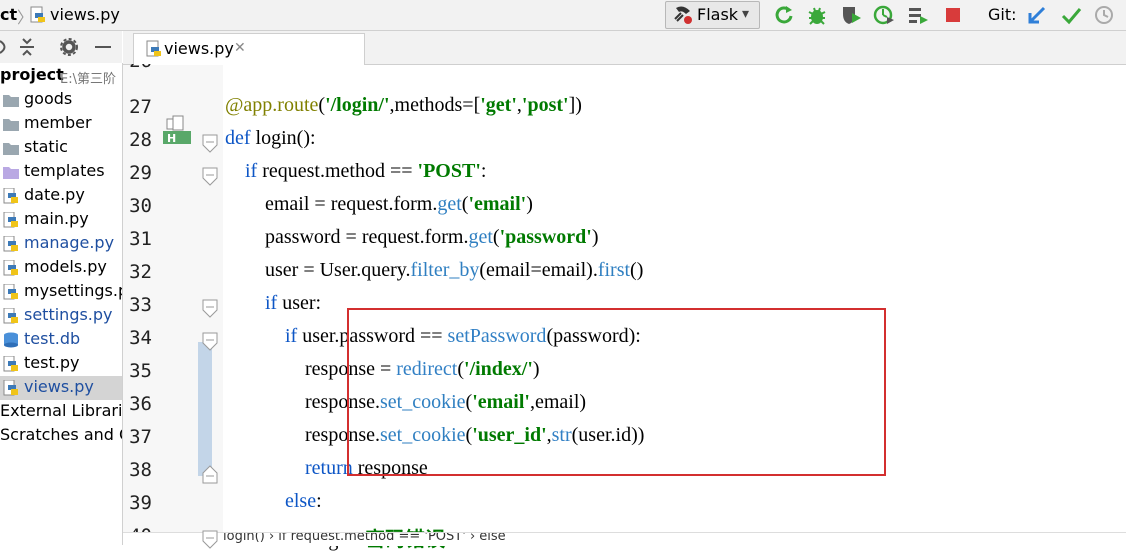  Describe the element at coordinates (134, 503) in the screenshot. I see `line-number: 39` at that location.